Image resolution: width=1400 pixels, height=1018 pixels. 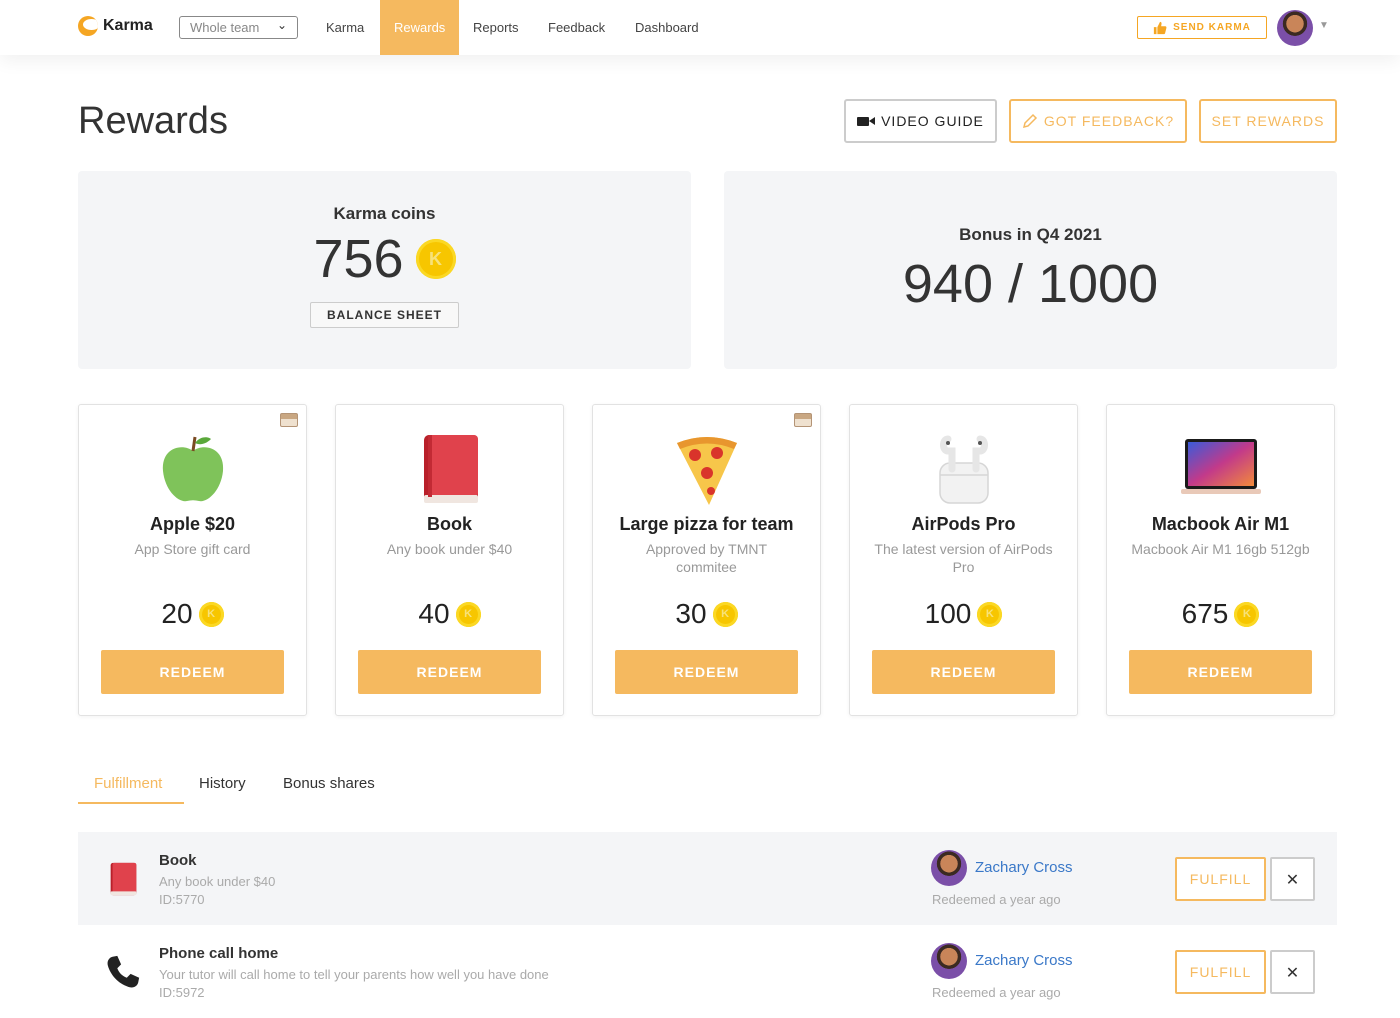 What do you see at coordinates (192, 469) in the screenshot?
I see `apple-icon` at bounding box center [192, 469].